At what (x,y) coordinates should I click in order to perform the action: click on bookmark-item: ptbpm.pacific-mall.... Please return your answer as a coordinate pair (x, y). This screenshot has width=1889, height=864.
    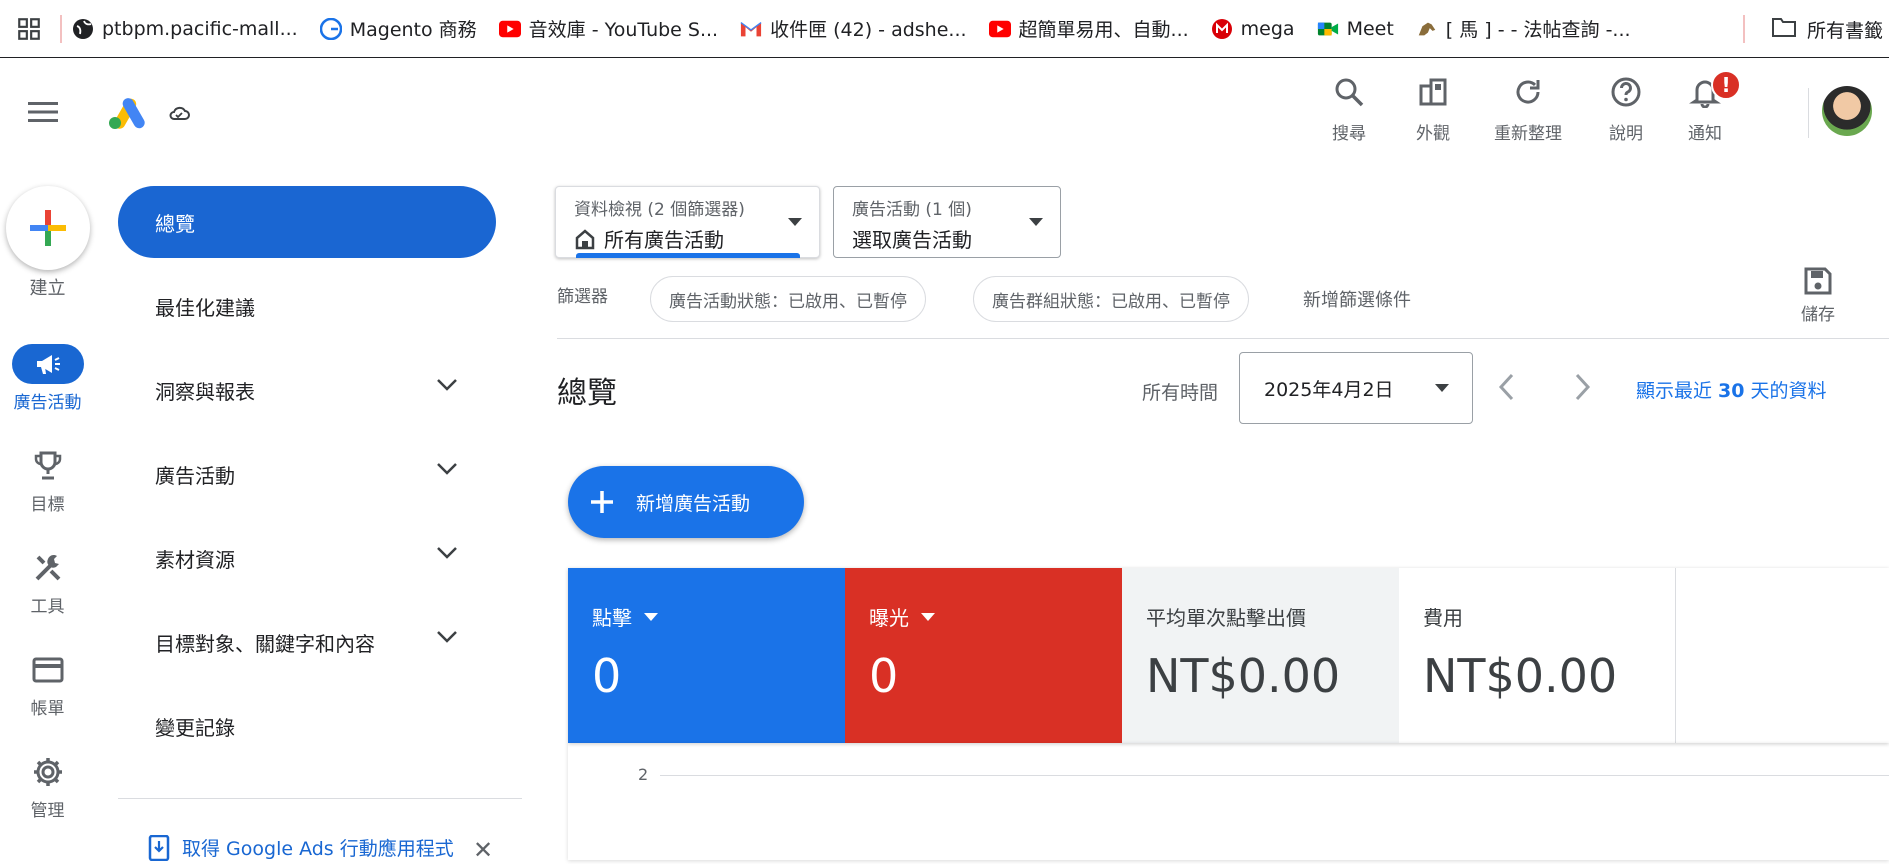
    Looking at the image, I should click on (185, 29).